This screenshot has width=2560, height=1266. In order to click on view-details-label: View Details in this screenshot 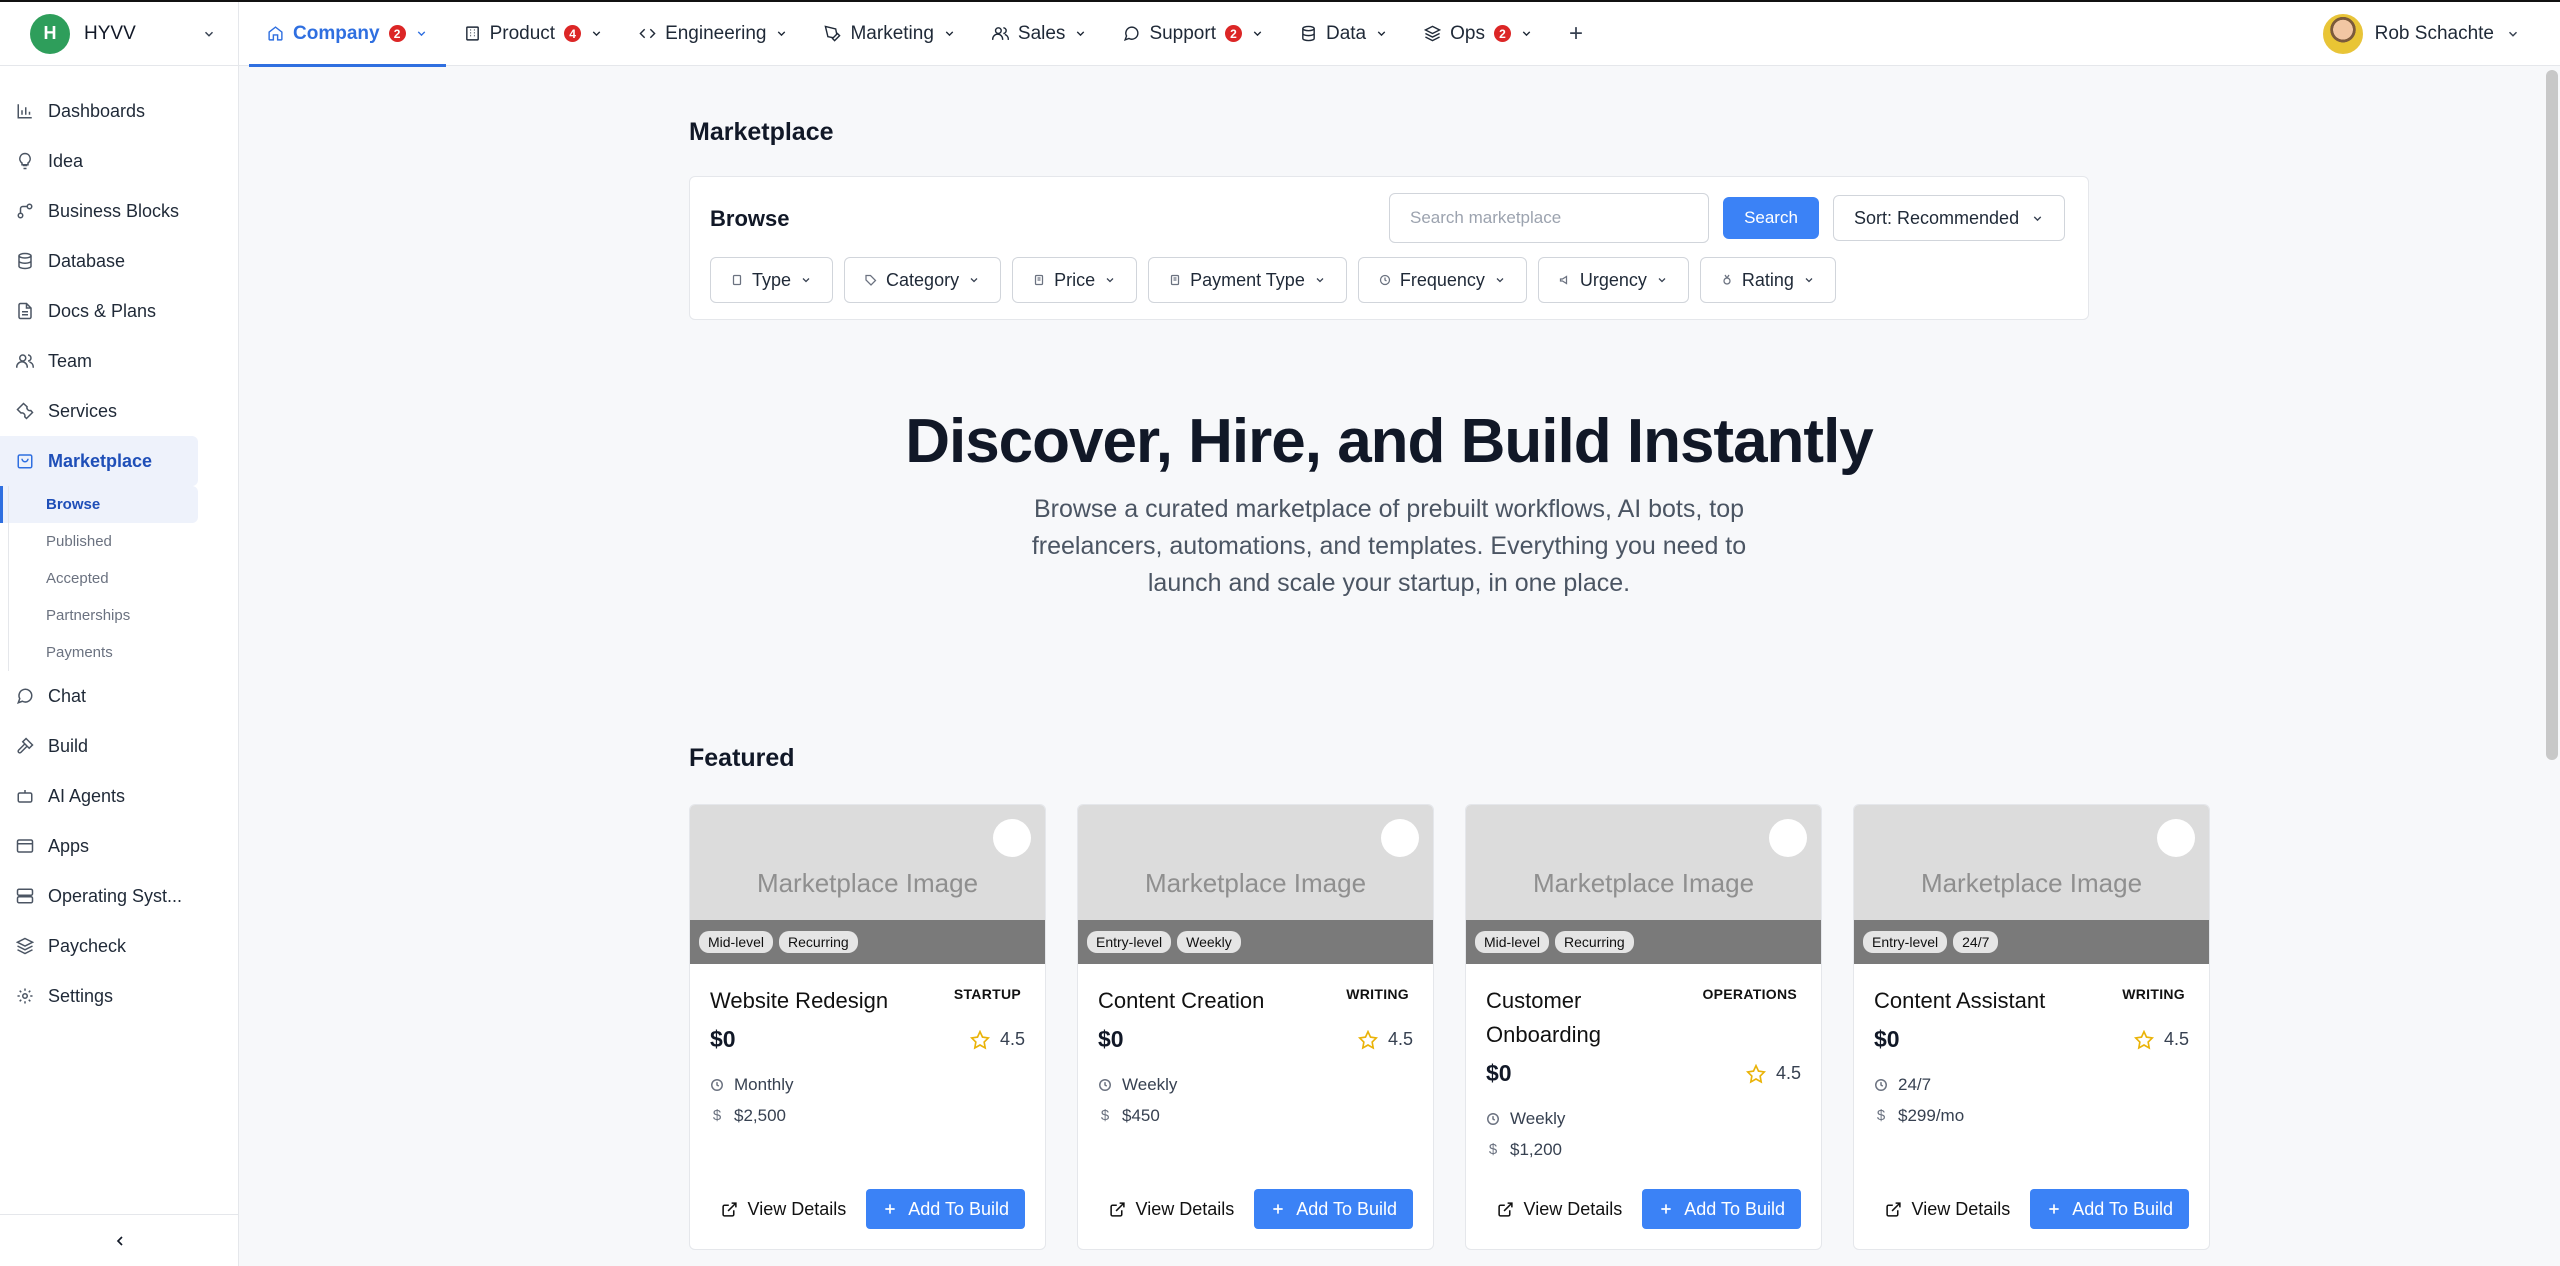, I will do `click(1573, 1208)`.